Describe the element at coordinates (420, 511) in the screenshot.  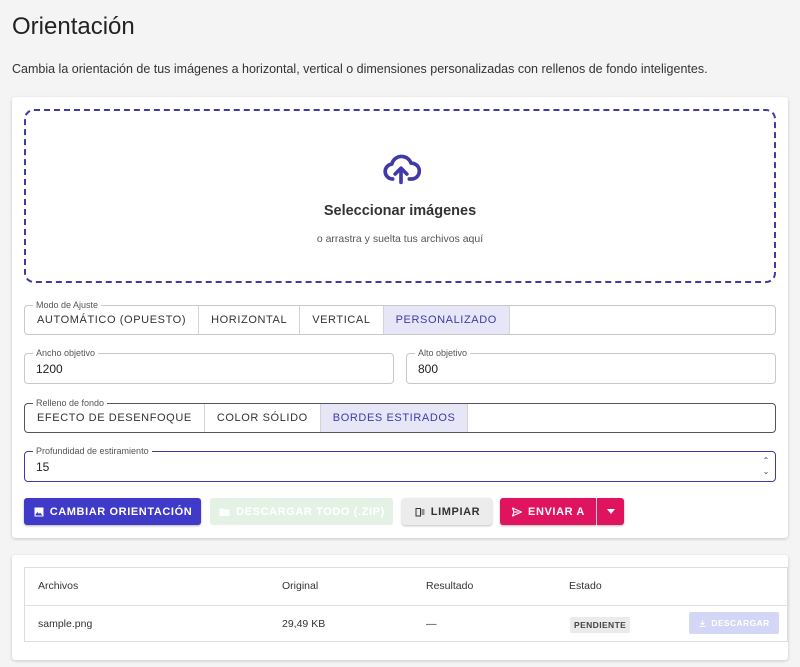
I see `clear-list-icon` at that location.